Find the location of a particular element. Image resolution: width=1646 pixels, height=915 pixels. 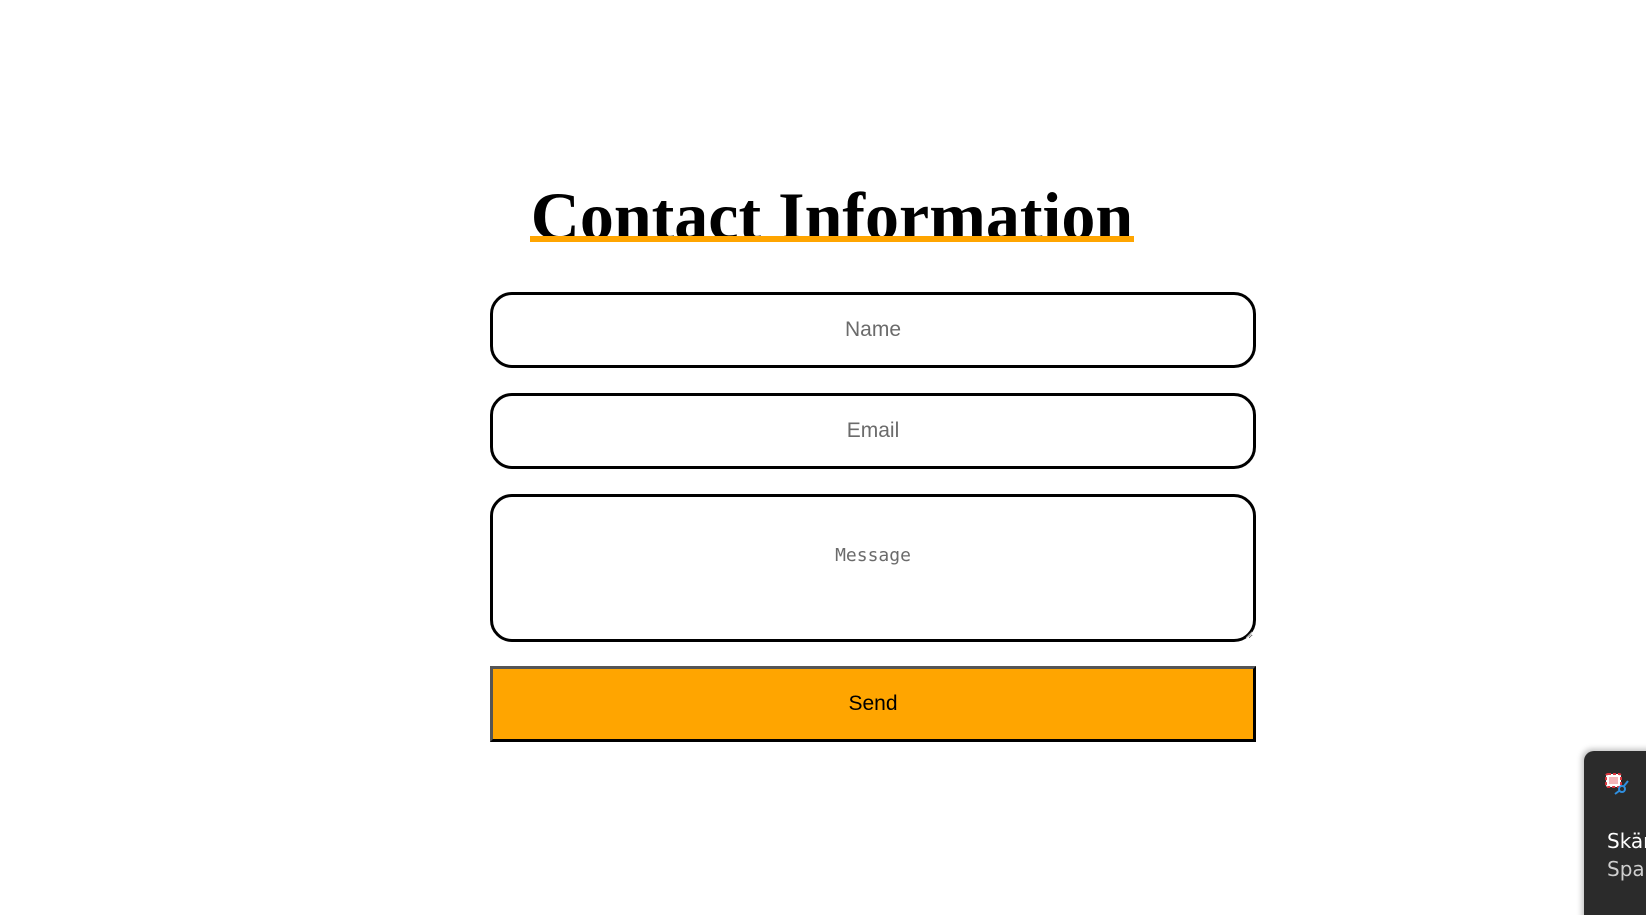

snipping-tool-icon is located at coordinates (1617, 784).